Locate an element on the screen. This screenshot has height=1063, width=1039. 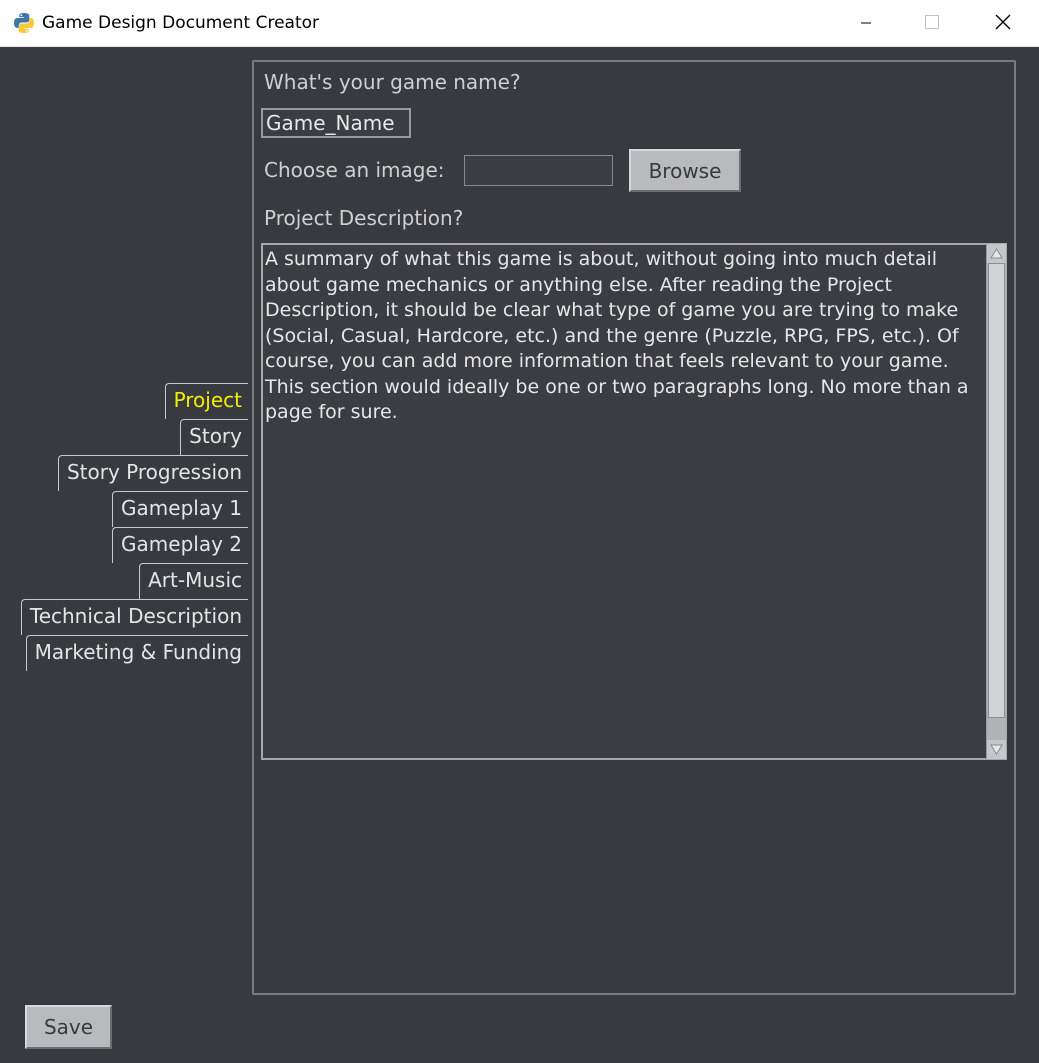
maximize-icon is located at coordinates (932, 24).